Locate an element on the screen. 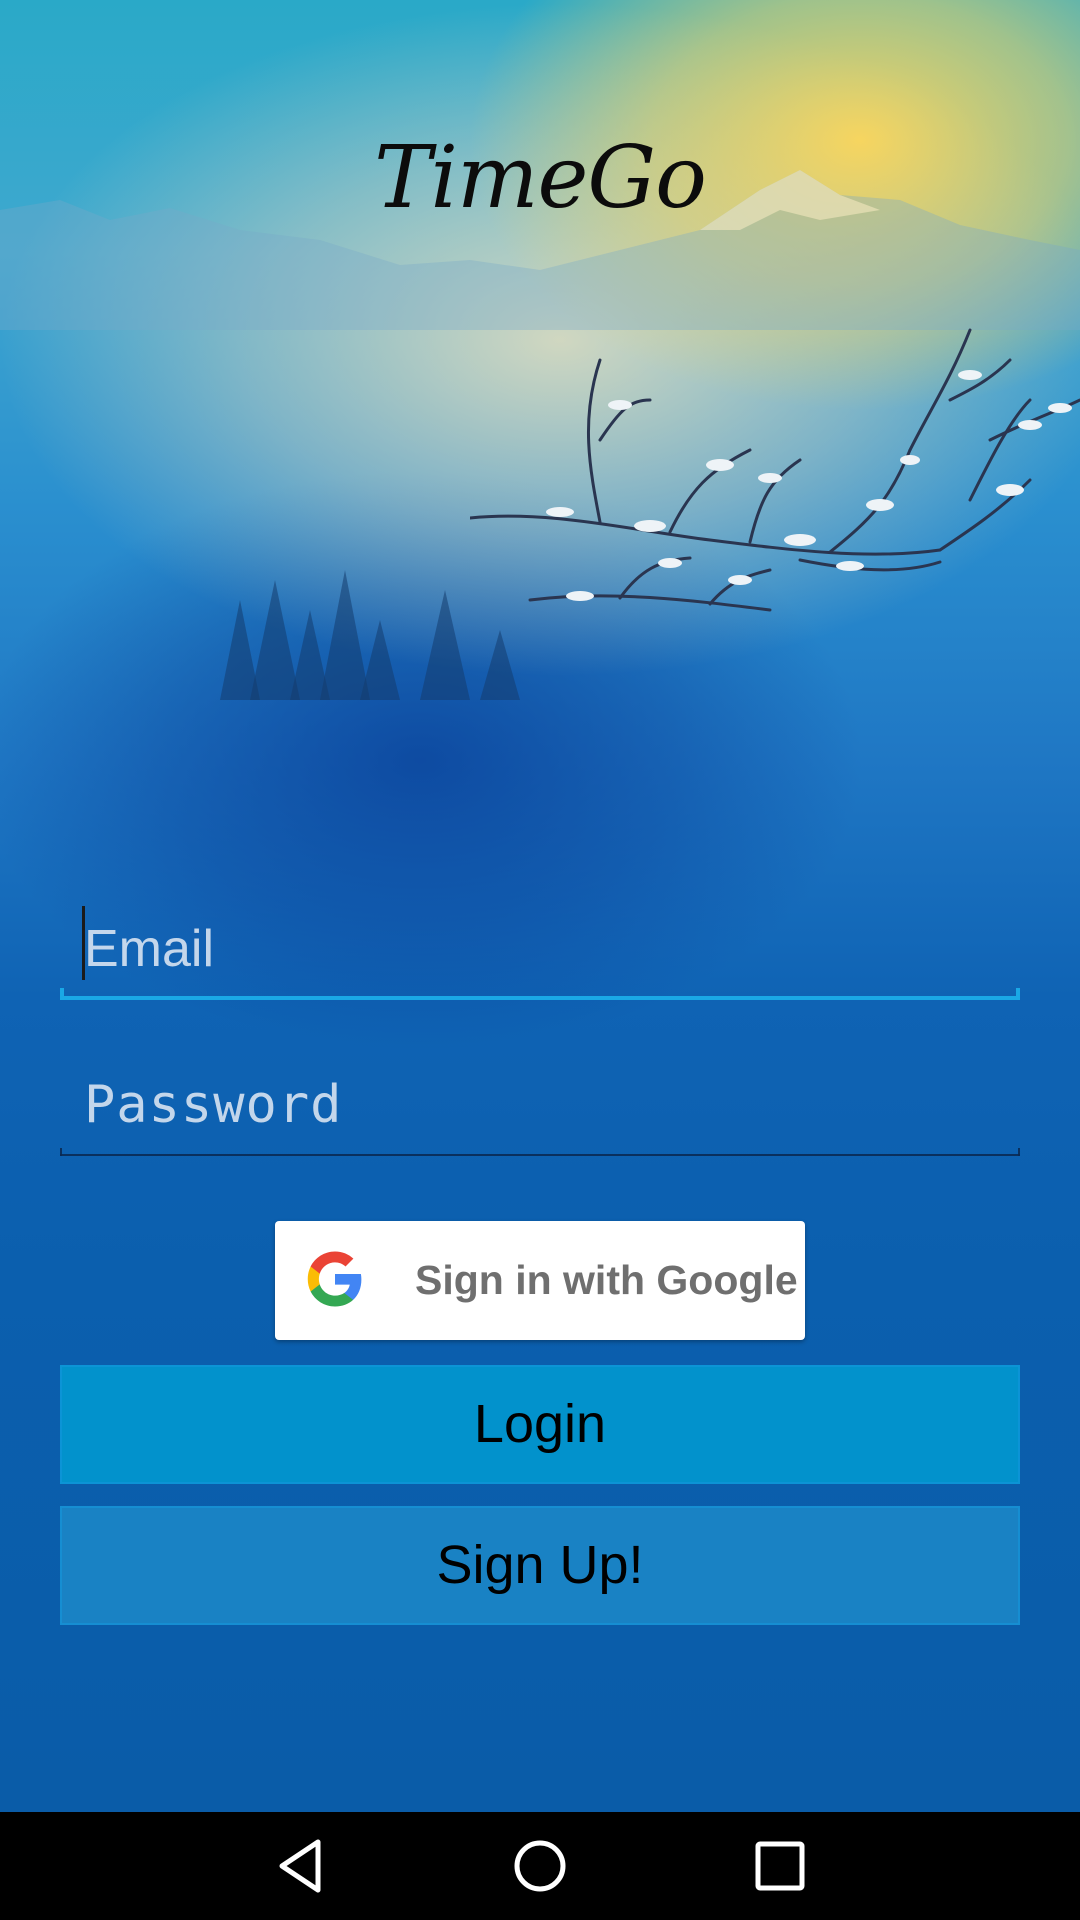 The width and height of the screenshot is (1080, 1920). email-input is located at coordinates (540, 949).